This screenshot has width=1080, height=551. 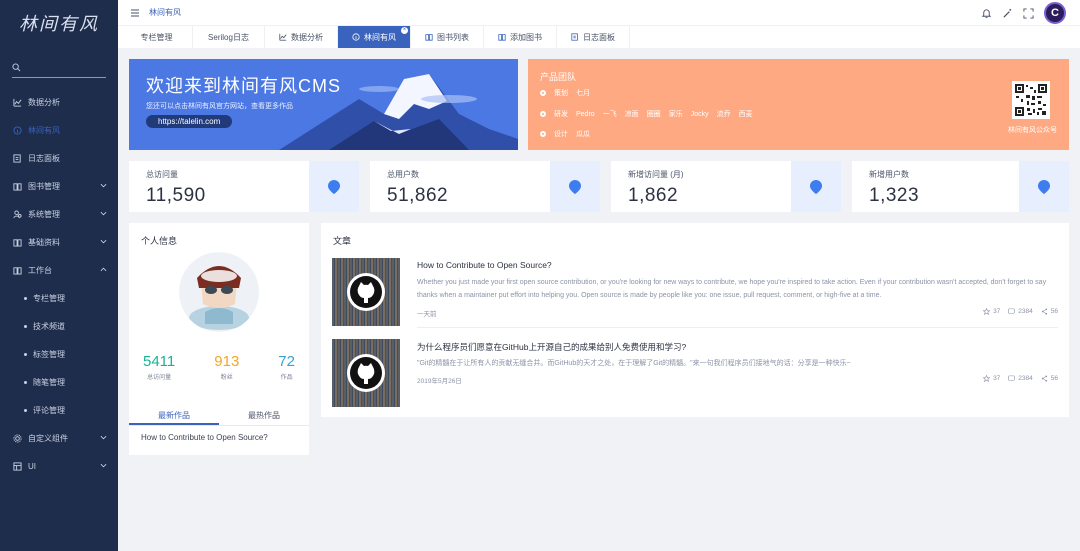 What do you see at coordinates (49, 382) in the screenshot?
I see `sidebar-item-label: 随笔管理` at bounding box center [49, 382].